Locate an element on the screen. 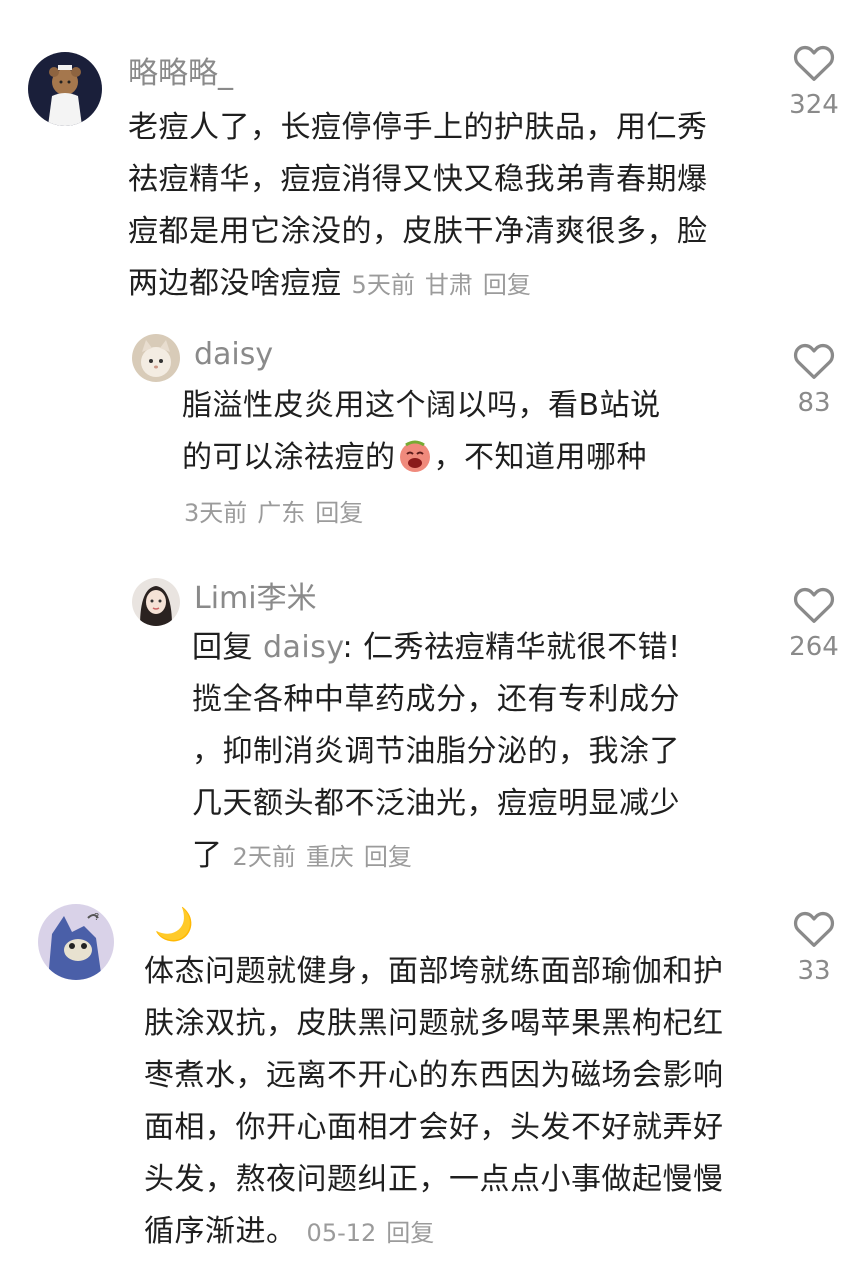 This screenshot has width=868, height=1263. comment-meta: 5天前 甘肃 回复 is located at coordinates (446, 285).